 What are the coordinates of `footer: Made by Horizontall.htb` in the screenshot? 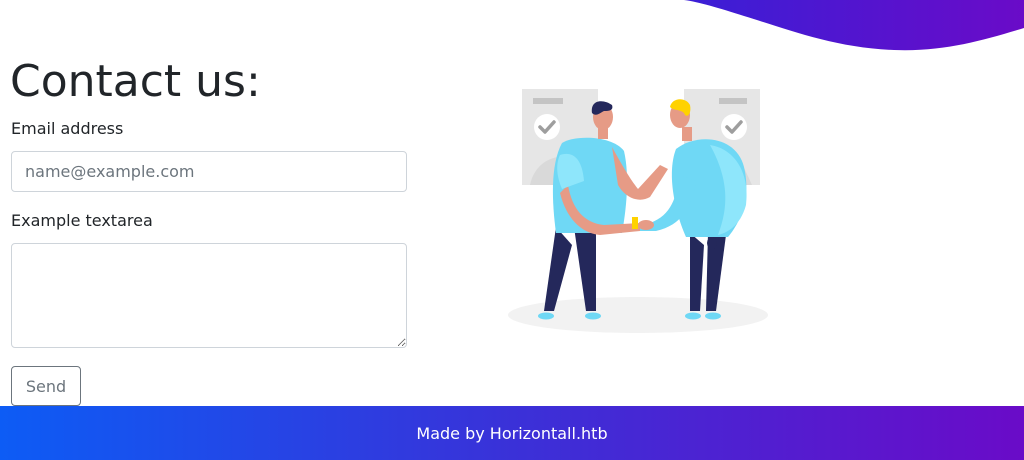 It's located at (512, 433).